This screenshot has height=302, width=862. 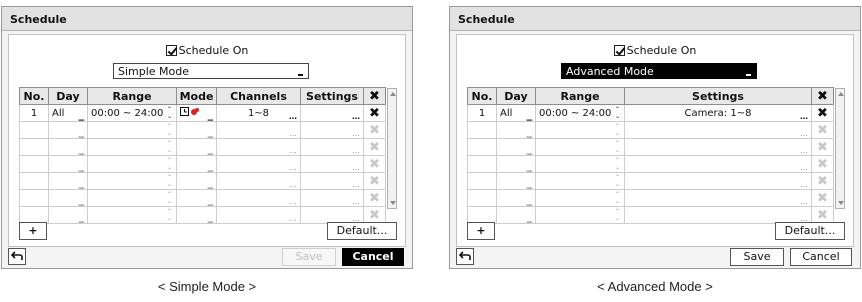 What do you see at coordinates (34, 96) in the screenshot?
I see `col-header-no: No.` at bounding box center [34, 96].